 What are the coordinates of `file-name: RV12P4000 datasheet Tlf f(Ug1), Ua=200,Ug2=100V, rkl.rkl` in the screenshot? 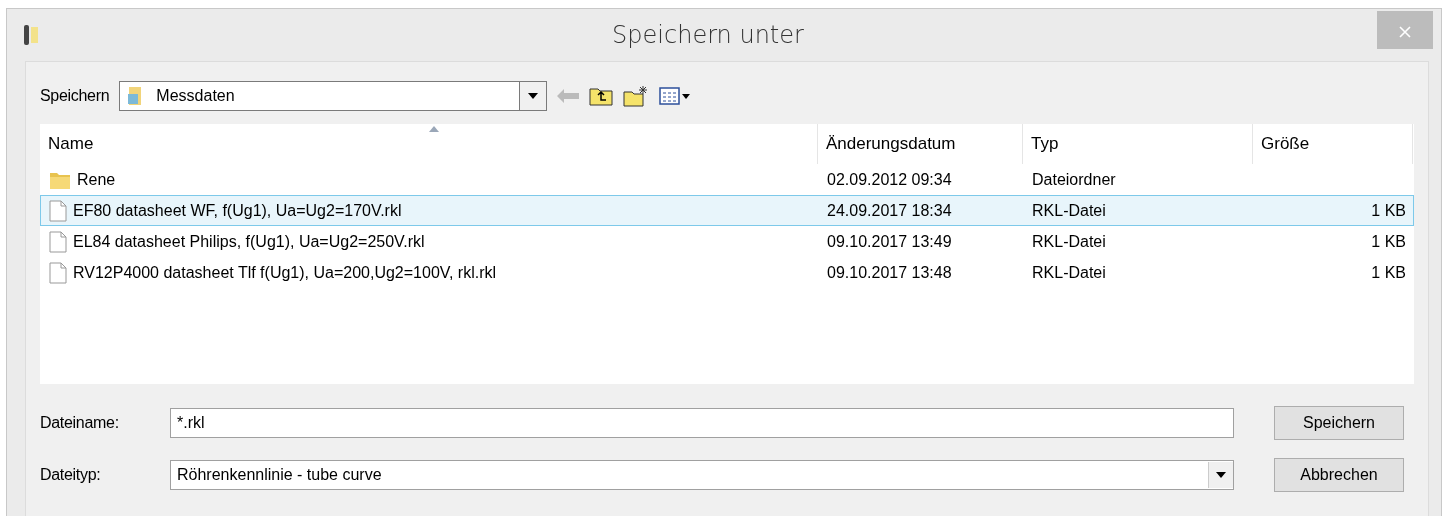 It's located at (285, 272).